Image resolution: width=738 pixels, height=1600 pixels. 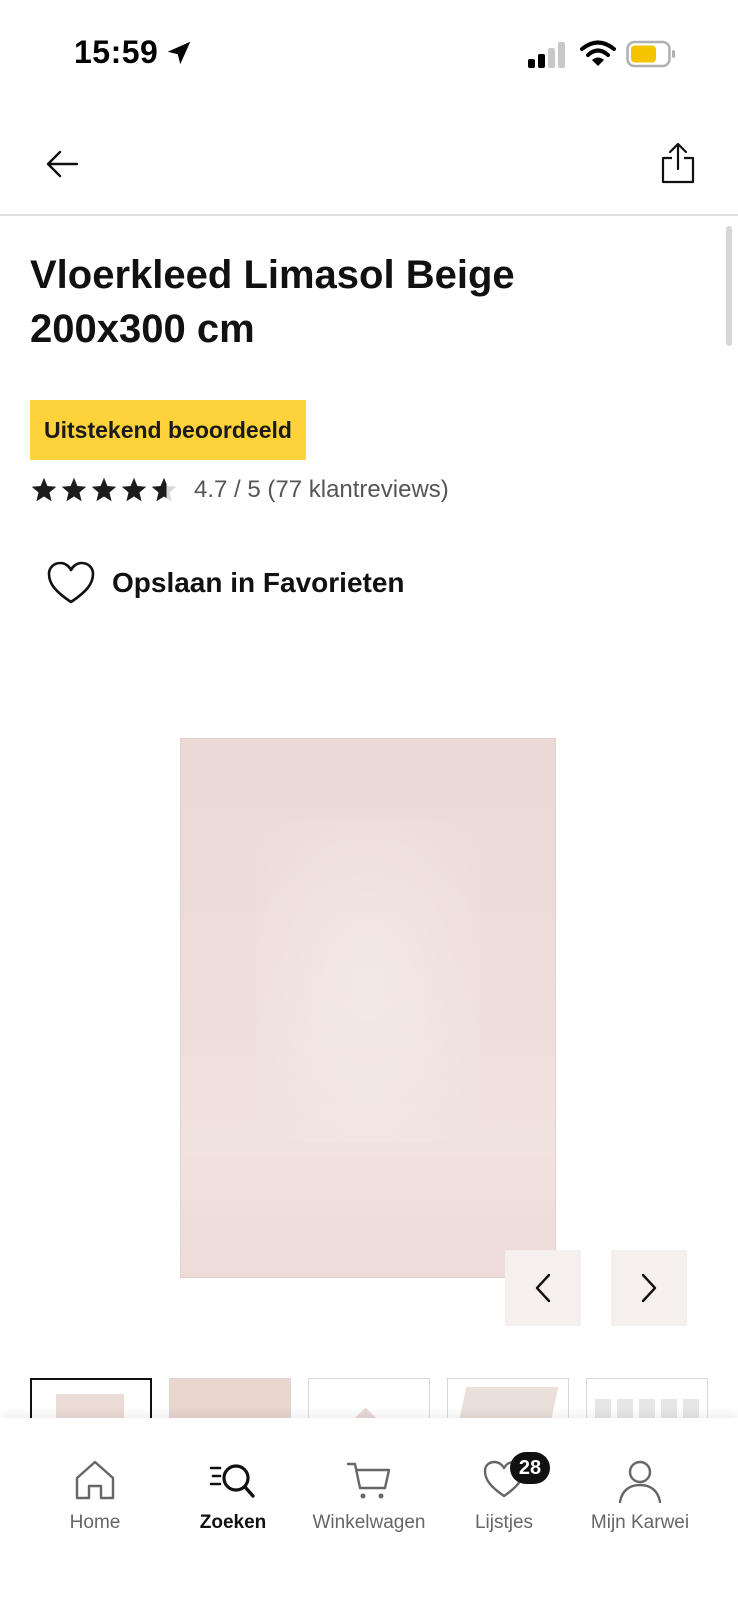 What do you see at coordinates (369, 1522) in the screenshot?
I see `tab-cart-label: Winkelwagen` at bounding box center [369, 1522].